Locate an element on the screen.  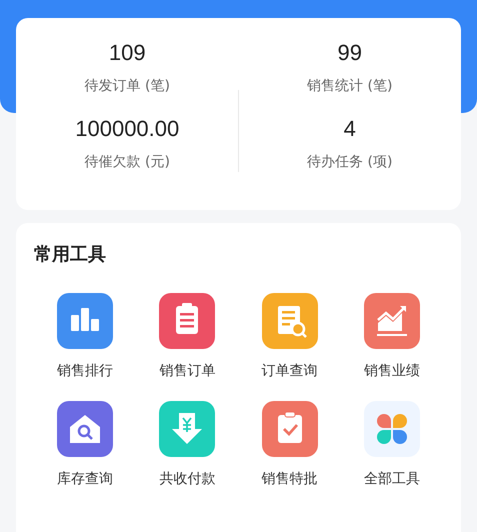
stat-label: 待发订单 (笔) is located at coordinates (127, 86).